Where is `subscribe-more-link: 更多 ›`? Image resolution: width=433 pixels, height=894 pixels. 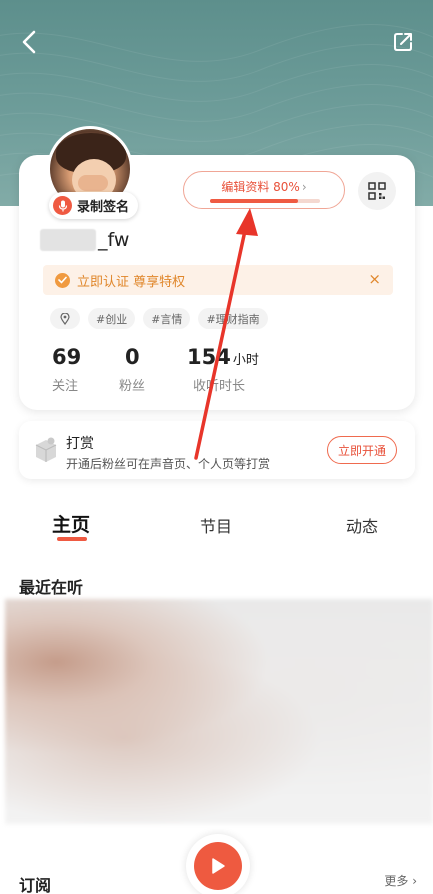
subscribe-more-link: 更多 › is located at coordinates (400, 880).